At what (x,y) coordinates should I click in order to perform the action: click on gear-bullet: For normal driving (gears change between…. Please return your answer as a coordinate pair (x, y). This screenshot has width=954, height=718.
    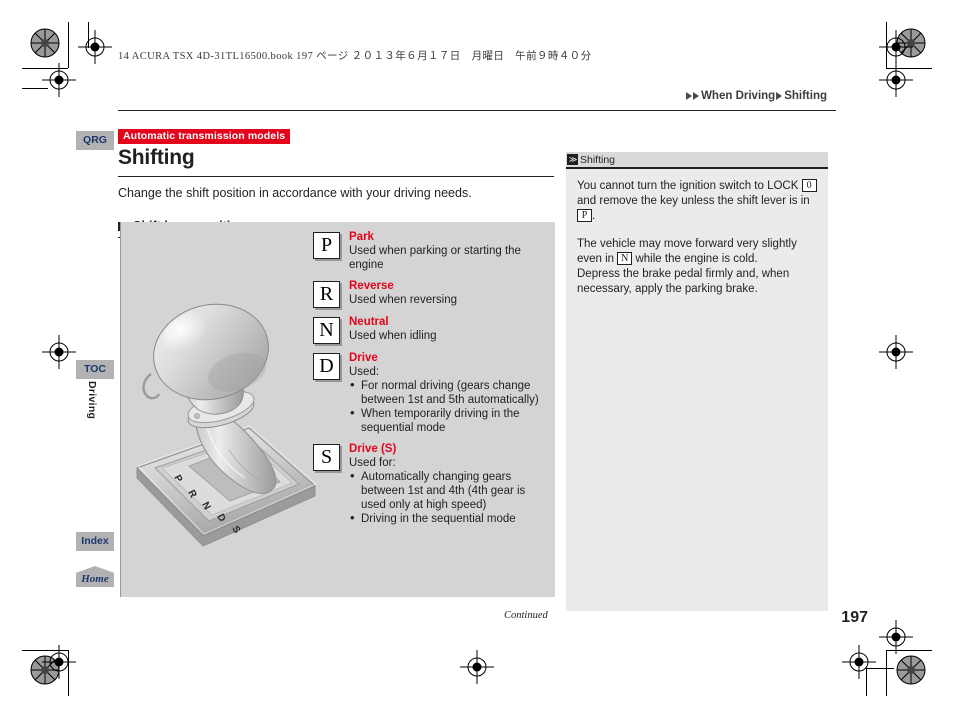
    Looking at the image, I should click on (450, 392).